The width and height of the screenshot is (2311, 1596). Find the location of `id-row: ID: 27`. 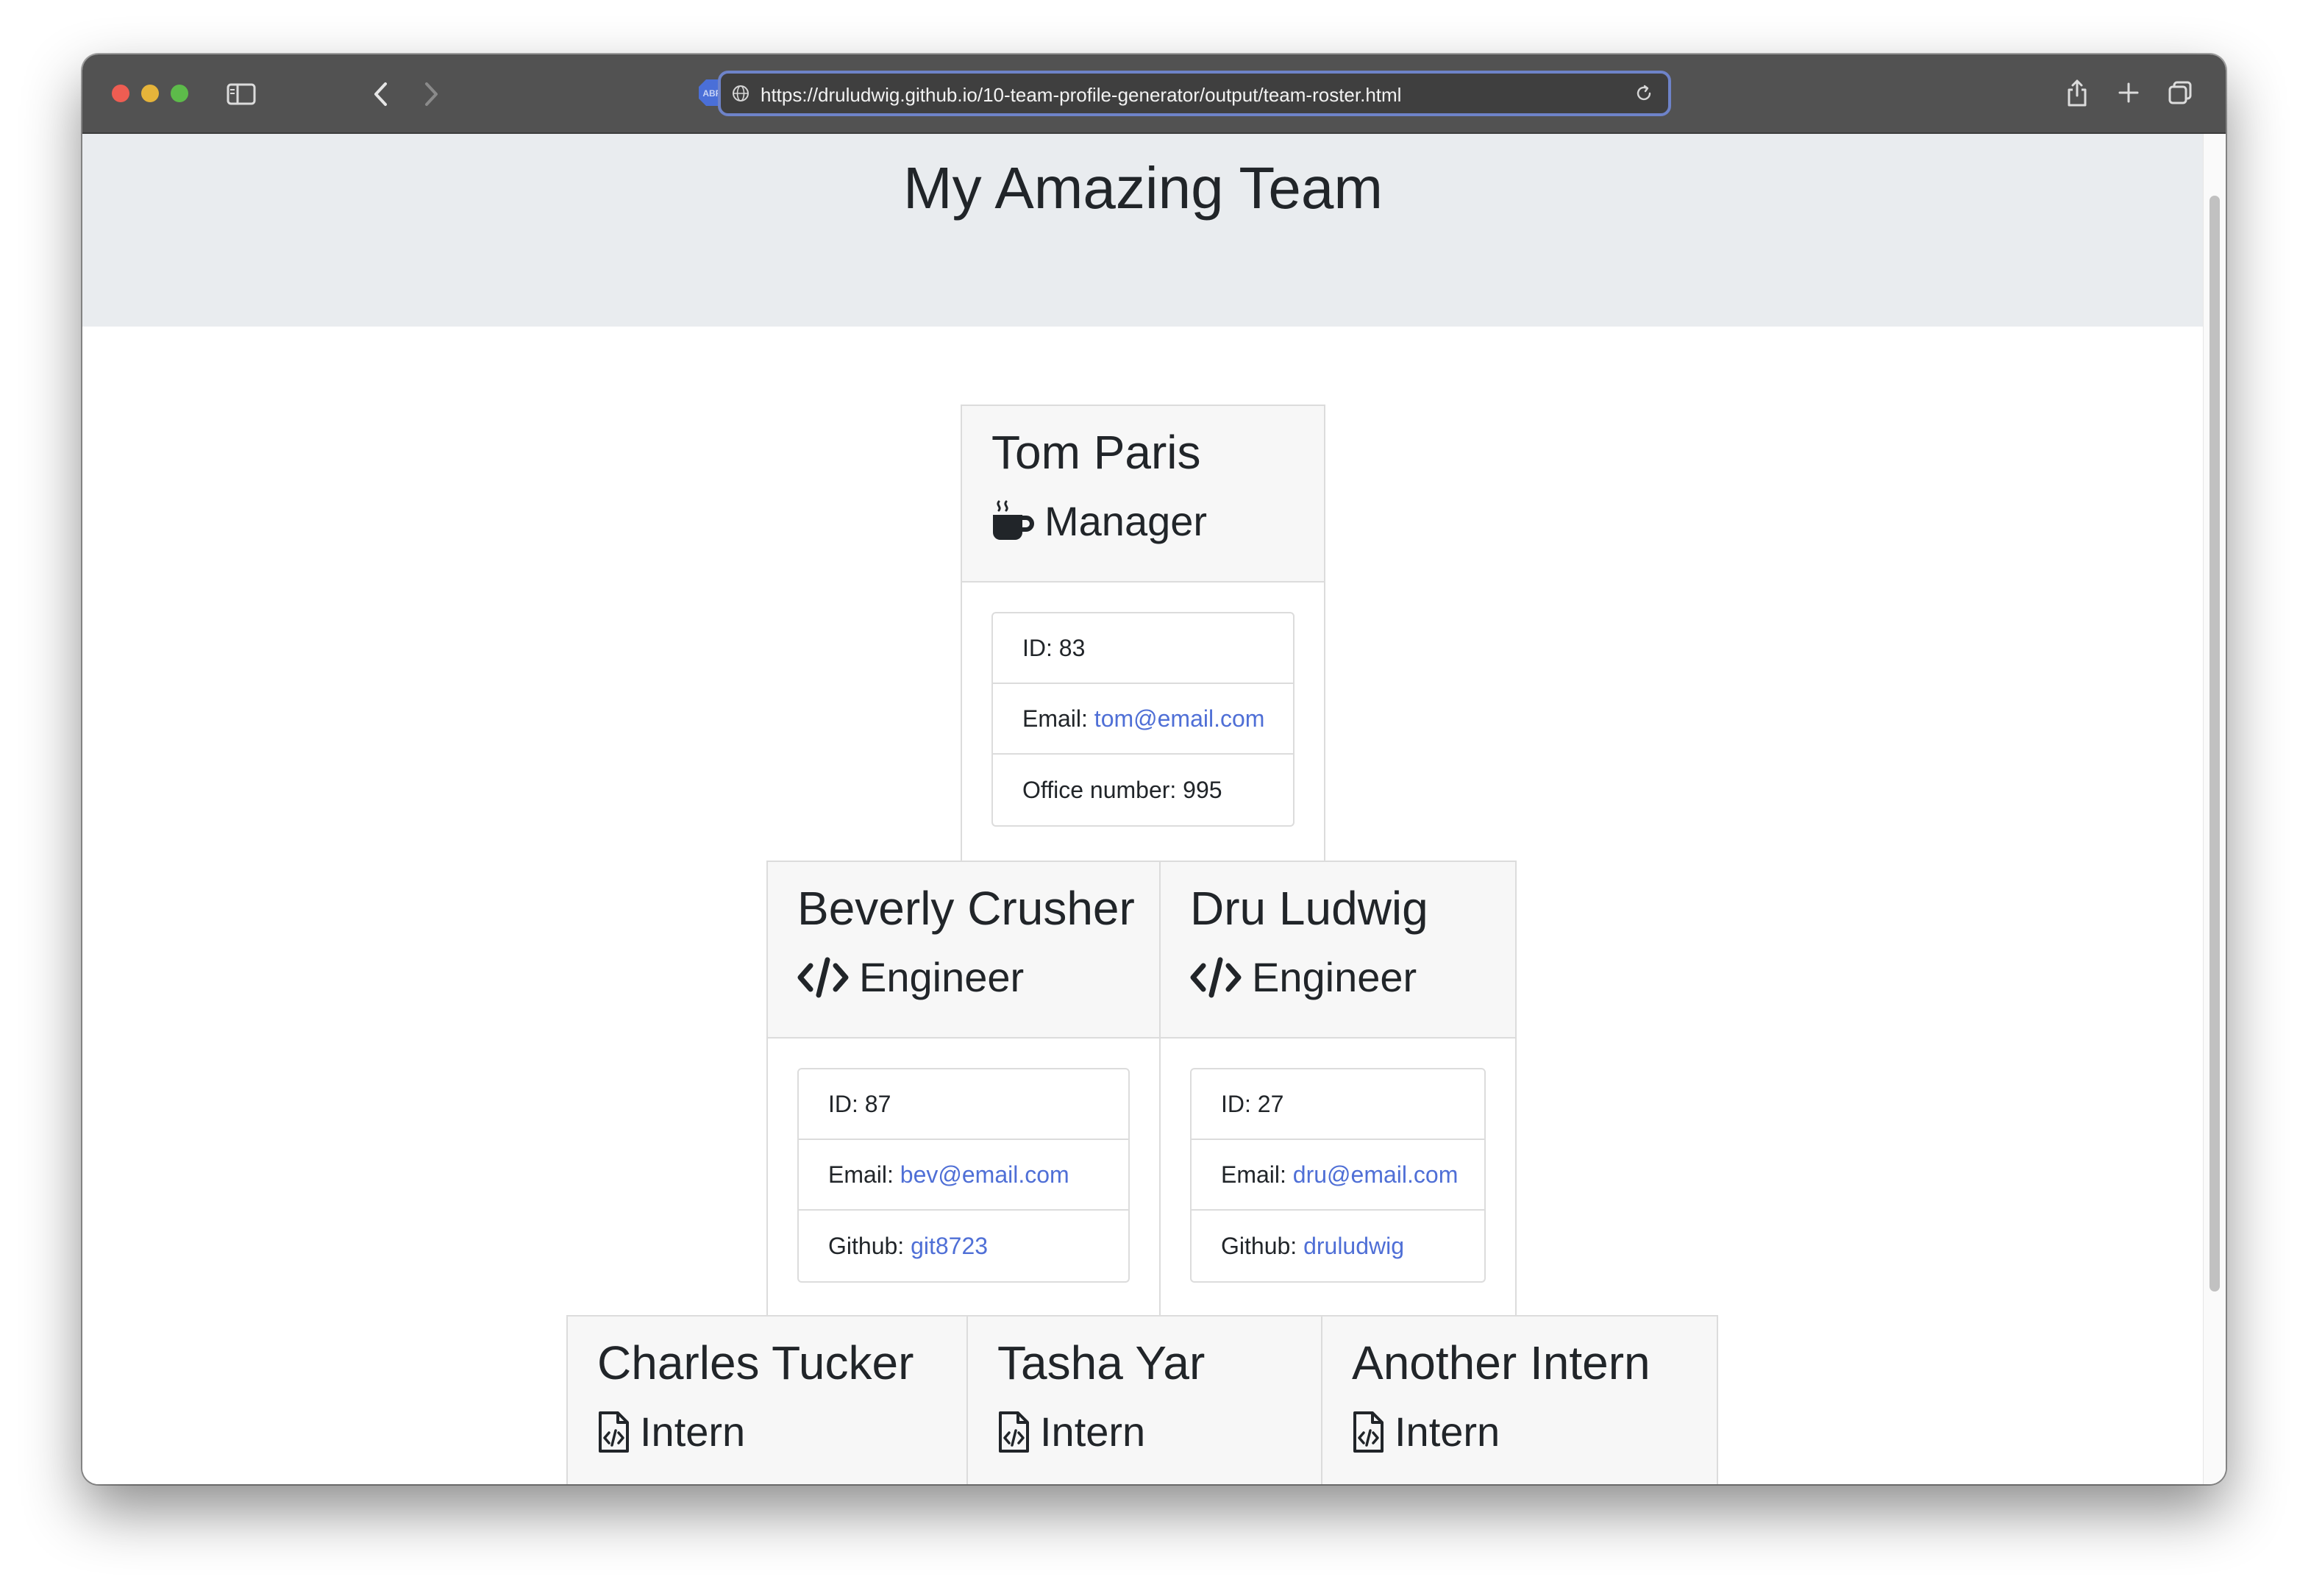

id-row: ID: 27 is located at coordinates (1338, 1104).